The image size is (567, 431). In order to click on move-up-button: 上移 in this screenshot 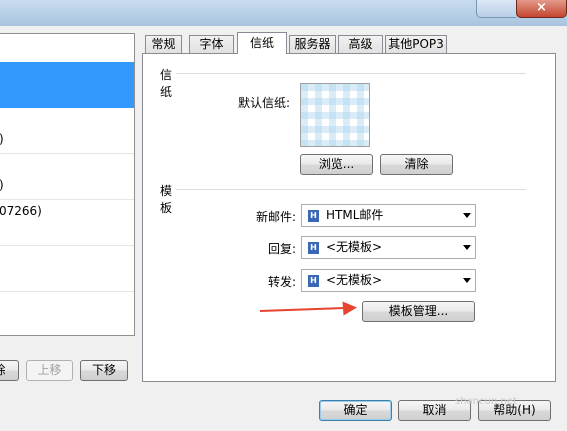, I will do `click(49, 370)`.